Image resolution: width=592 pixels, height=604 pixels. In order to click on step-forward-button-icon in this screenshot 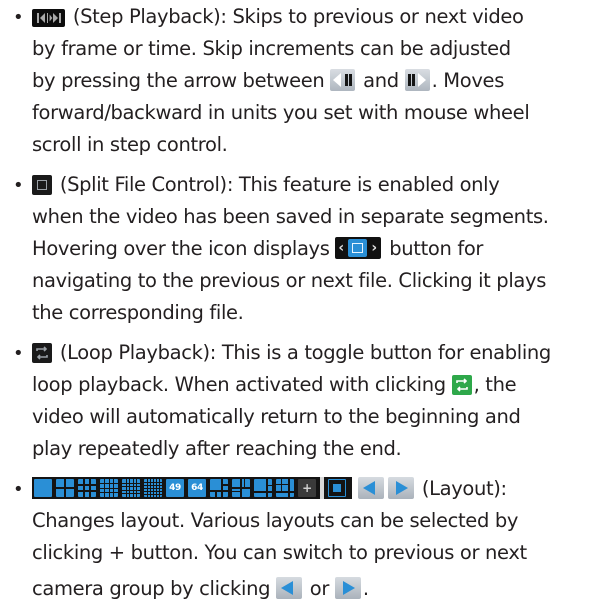, I will do `click(417, 80)`.